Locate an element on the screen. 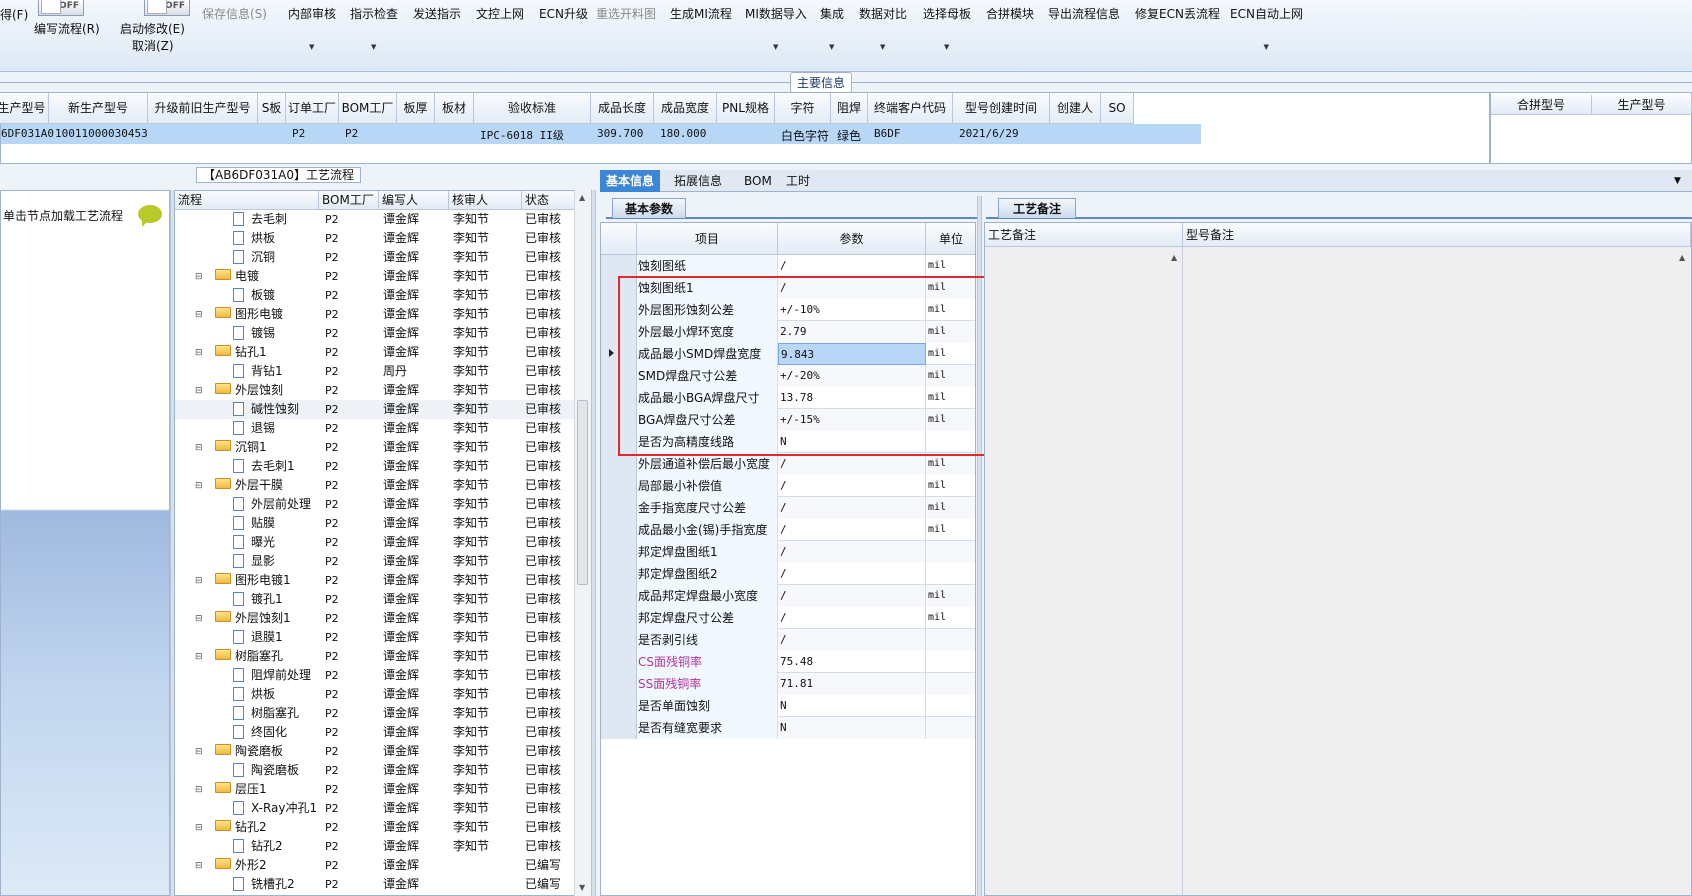 The image size is (1692, 896). ribbon-button-4: 文控上网 is located at coordinates (500, 14).